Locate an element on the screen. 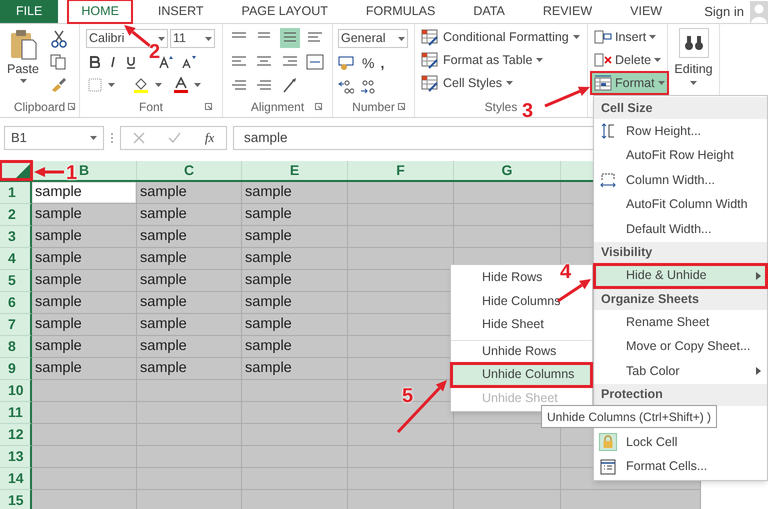 The width and height of the screenshot is (768, 509). menu-item: Rename Sheet is located at coordinates (680, 322).